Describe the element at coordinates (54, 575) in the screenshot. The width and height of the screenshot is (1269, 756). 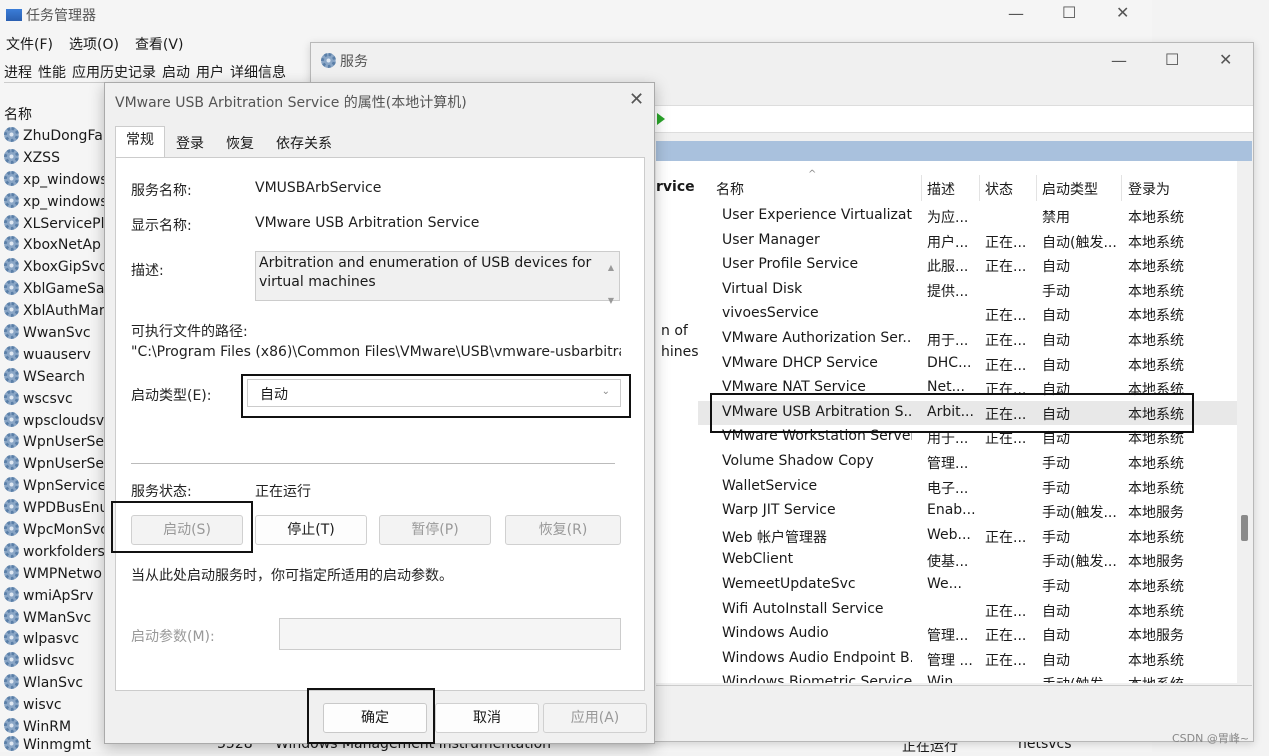
I see `list-item: WMPNetwo` at that location.